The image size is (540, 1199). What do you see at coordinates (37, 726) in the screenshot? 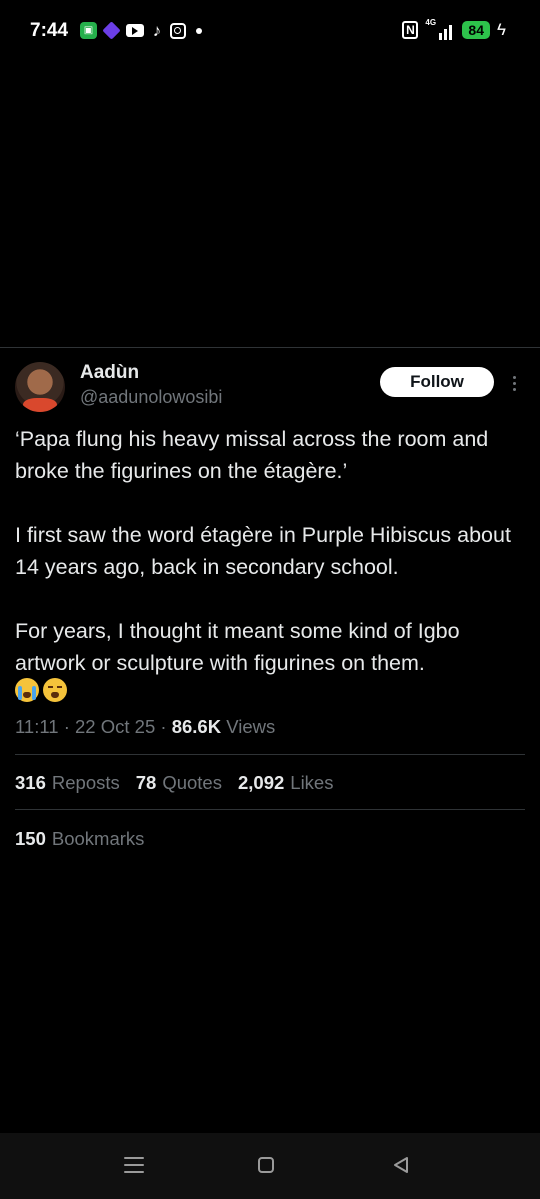
I see `tweet-time: 11:11` at bounding box center [37, 726].